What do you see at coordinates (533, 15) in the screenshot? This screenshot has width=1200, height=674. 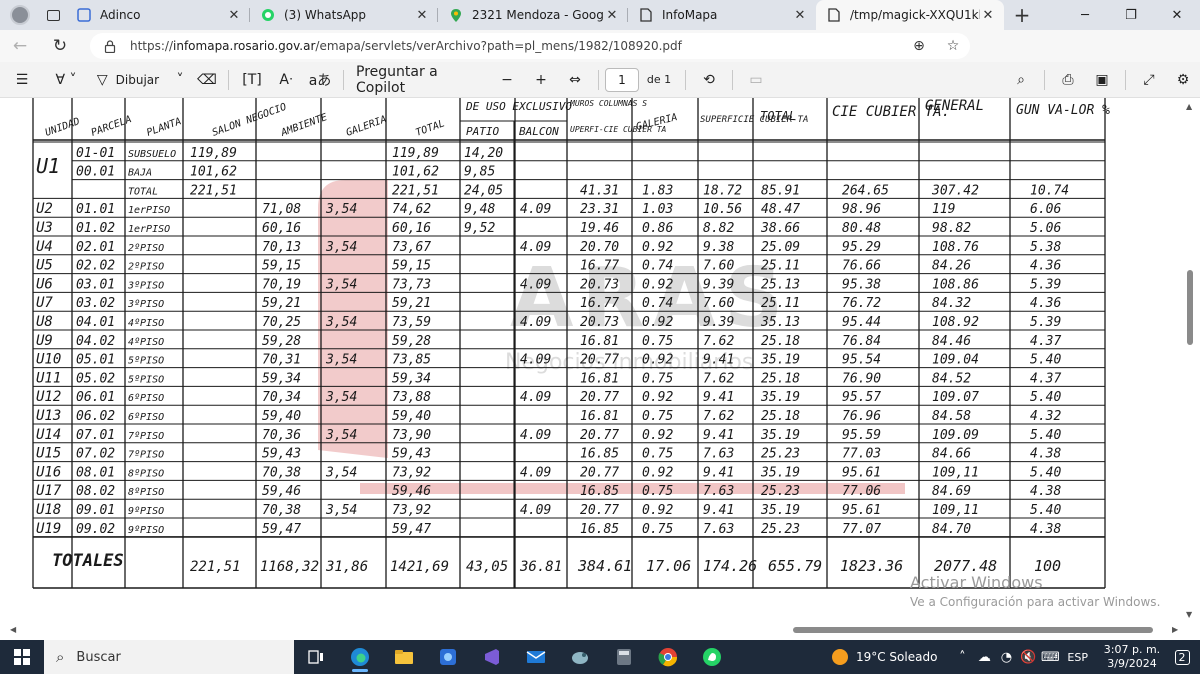 I see `tab-google-maps: 2321 Mendoza - Google Ma ✕` at bounding box center [533, 15].